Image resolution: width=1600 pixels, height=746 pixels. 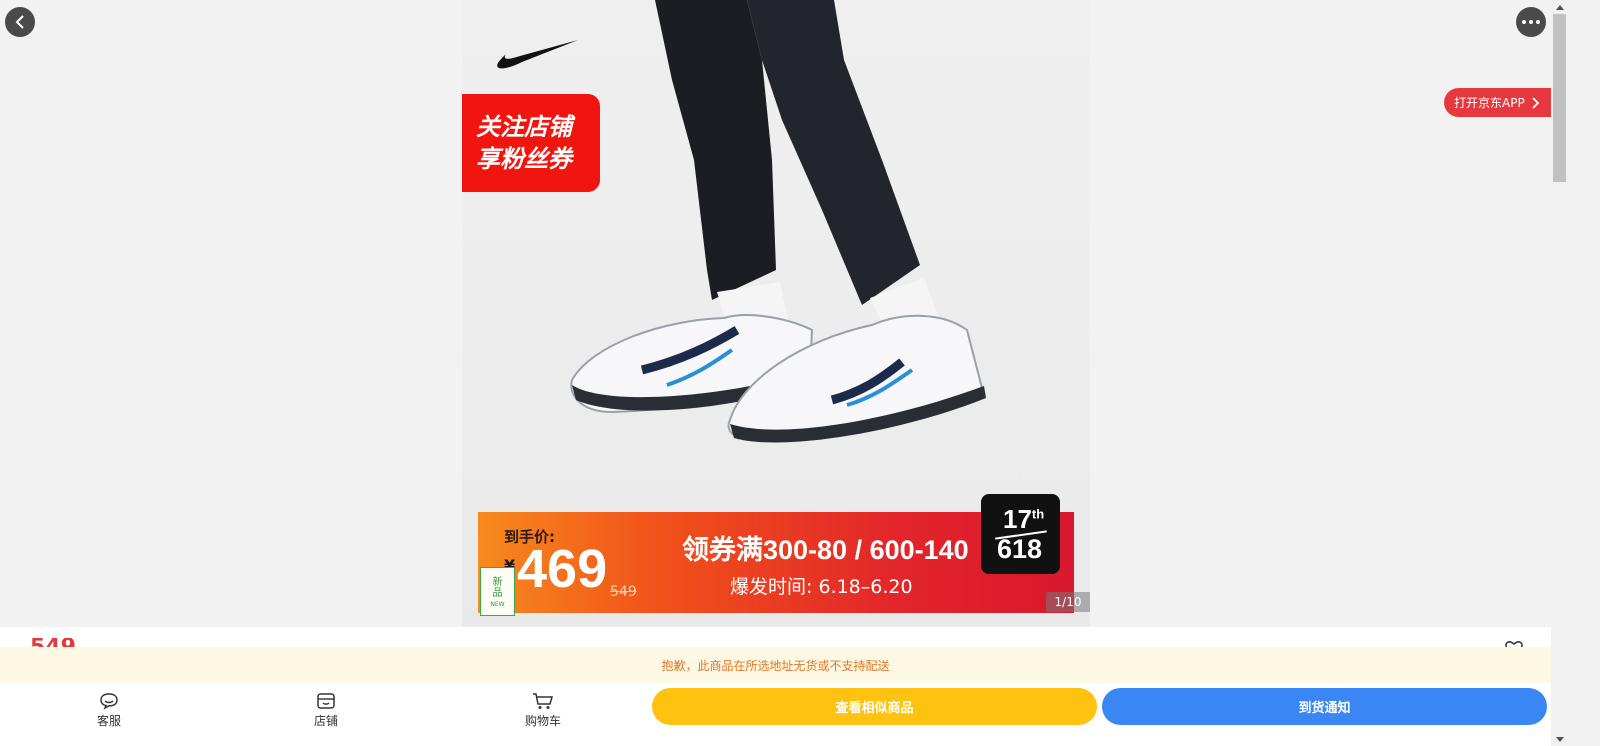 I want to click on open-jd-app-button: 打开京东APP, so click(x=1497, y=102).